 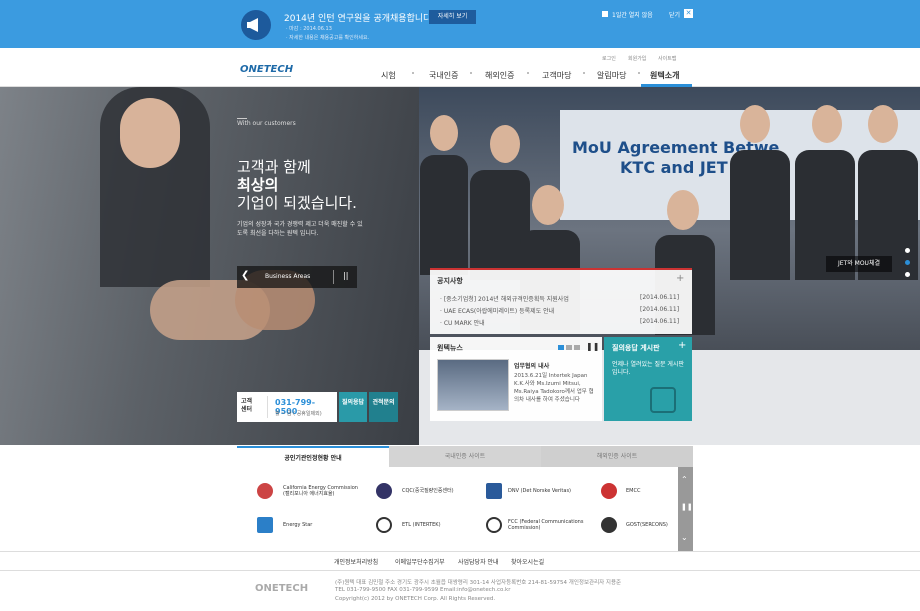 I want to click on tab-domestic-sites: 국내인증 사이트, so click(x=465, y=456).